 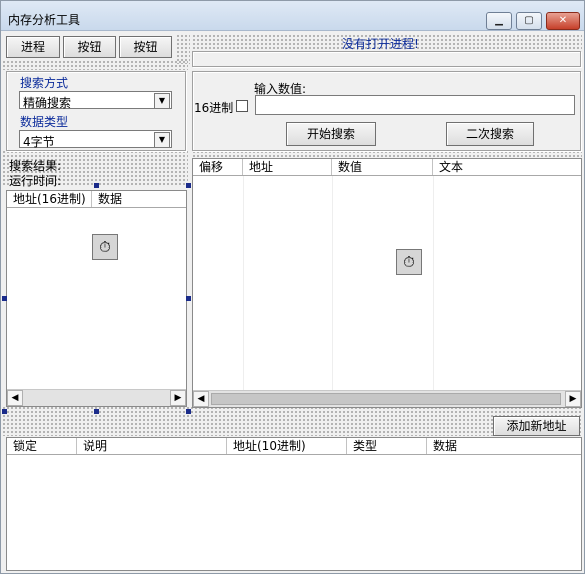 What do you see at coordinates (49, 199) in the screenshot?
I see `column-address-hex: 地址(16进制)` at bounding box center [49, 199].